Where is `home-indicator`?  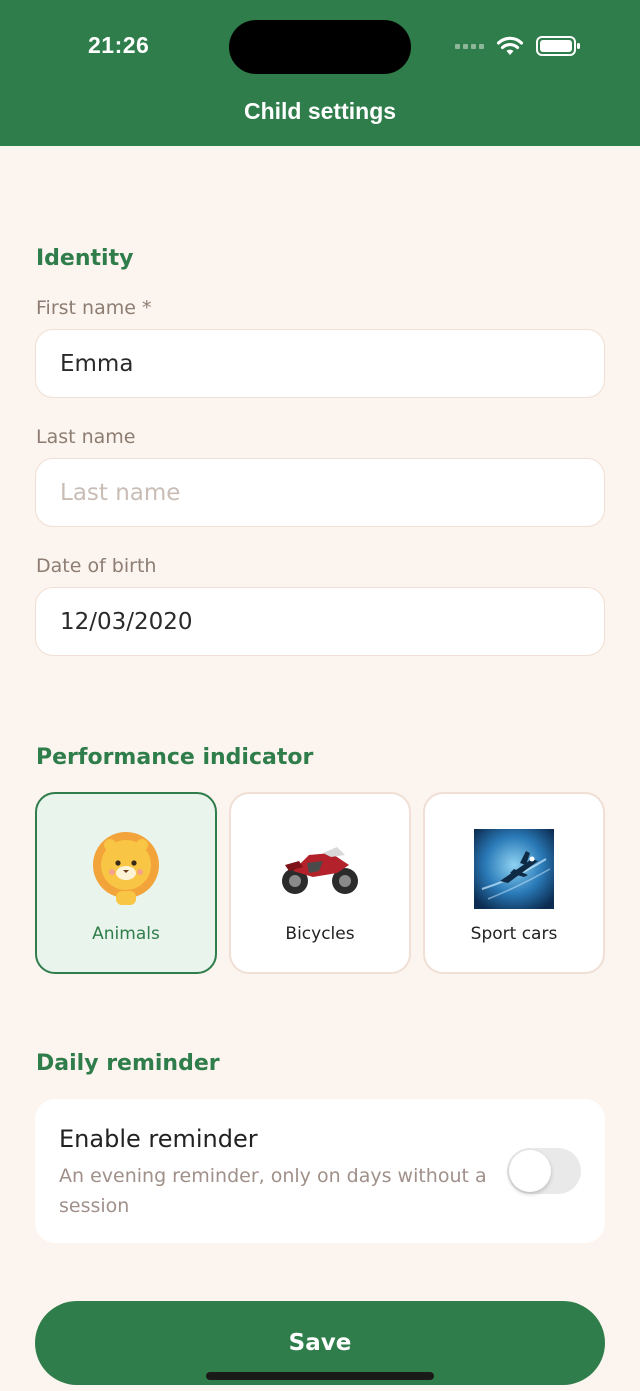
home-indicator is located at coordinates (320, 1376).